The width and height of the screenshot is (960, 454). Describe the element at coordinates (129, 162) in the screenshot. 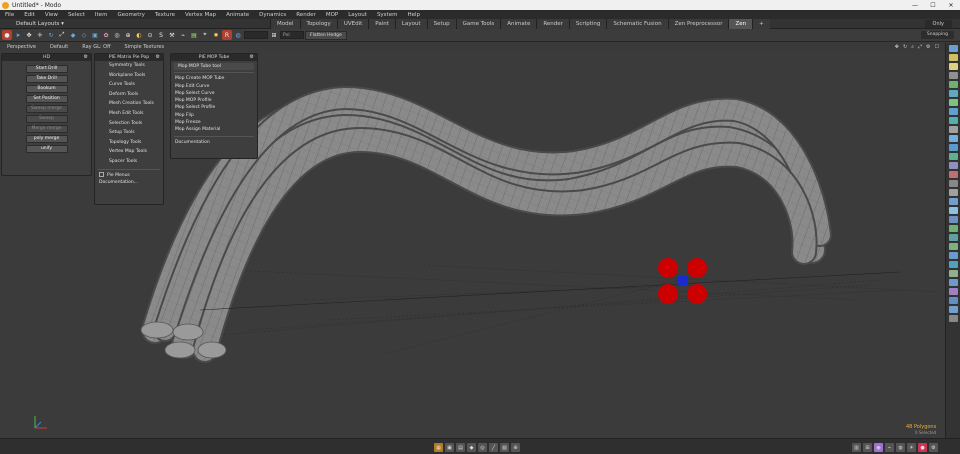

I see `spacer-tools-item: Spacer Tools` at that location.